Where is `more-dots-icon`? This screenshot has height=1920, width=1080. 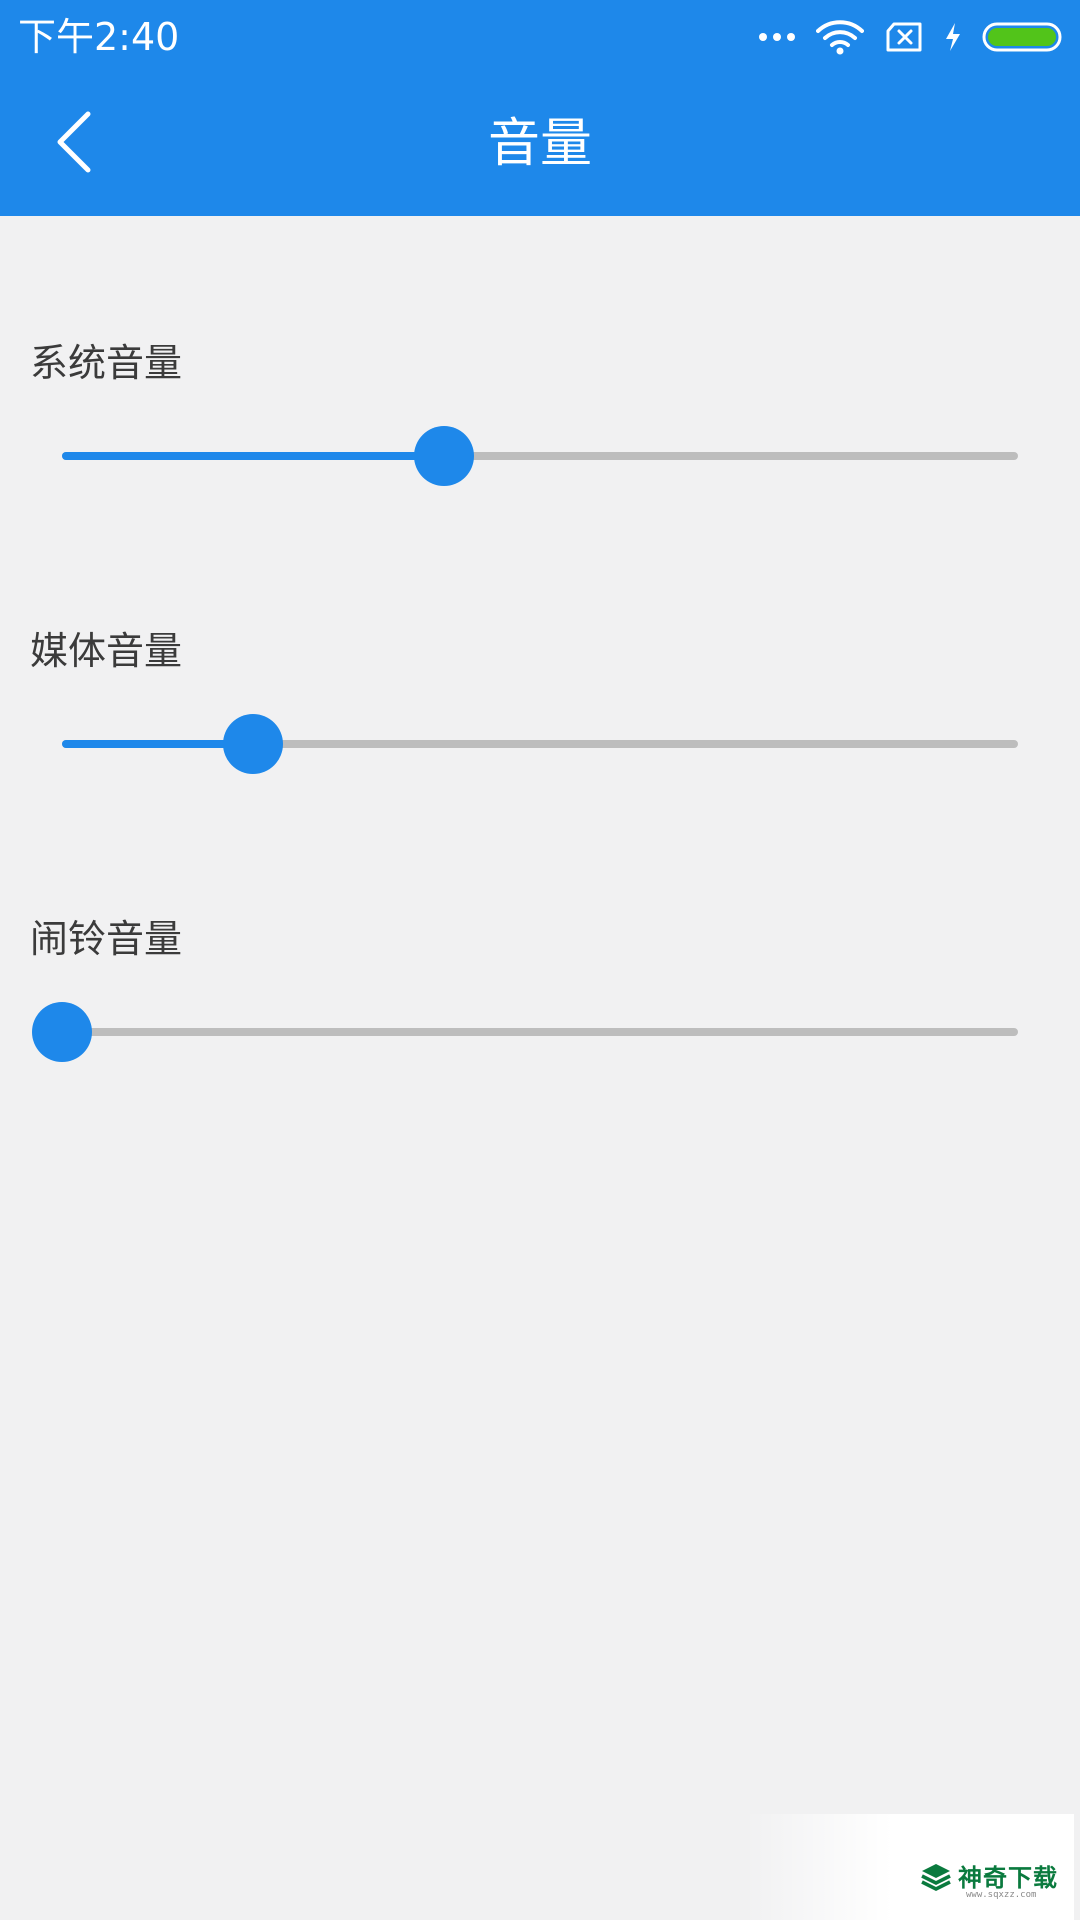
more-dots-icon is located at coordinates (777, 37).